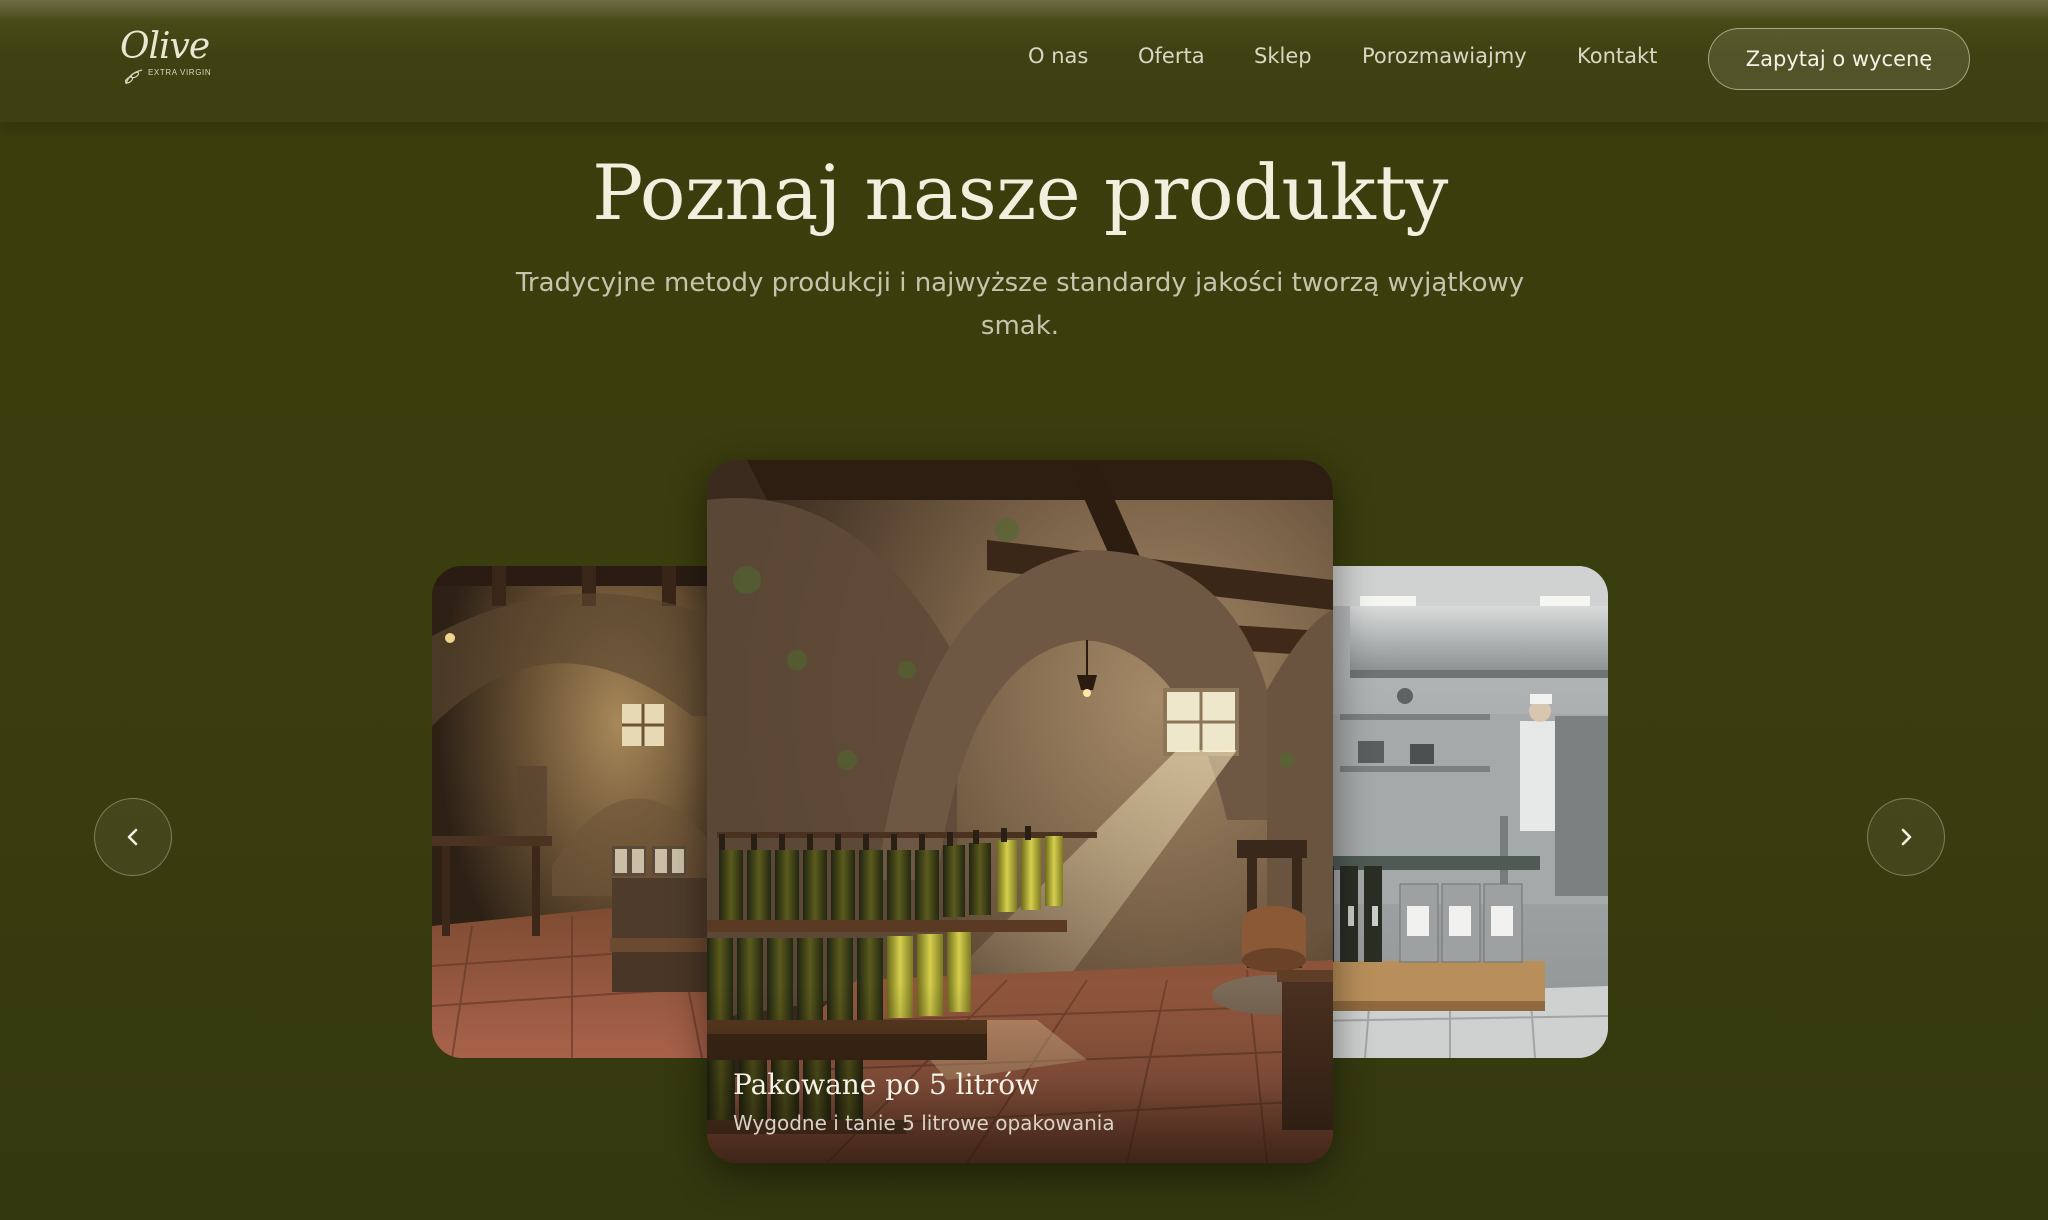 This screenshot has width=2048, height=1220. What do you see at coordinates (1020, 192) in the screenshot?
I see `section-title: Poznaj nasze produkty` at bounding box center [1020, 192].